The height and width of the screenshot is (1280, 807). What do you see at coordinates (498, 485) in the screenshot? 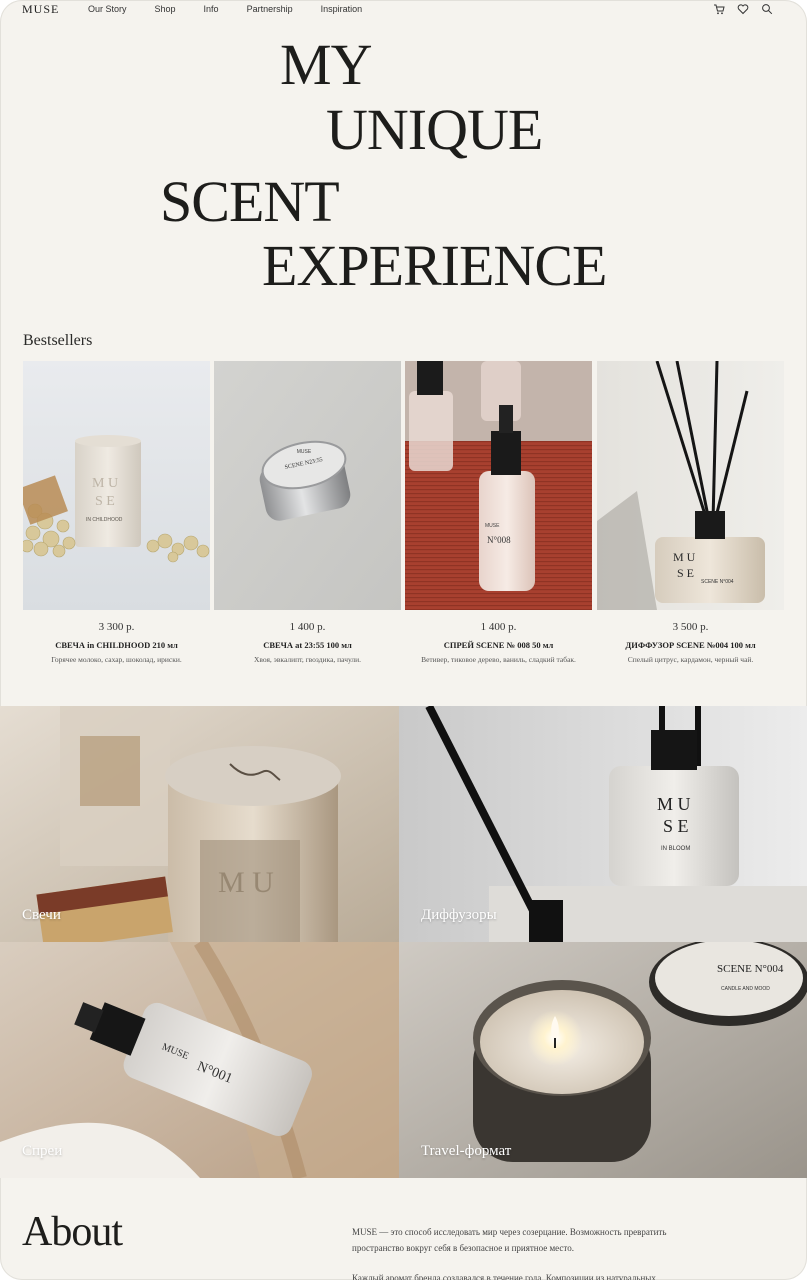
I see `product-image-spray-008: MUSE N°008` at bounding box center [498, 485].